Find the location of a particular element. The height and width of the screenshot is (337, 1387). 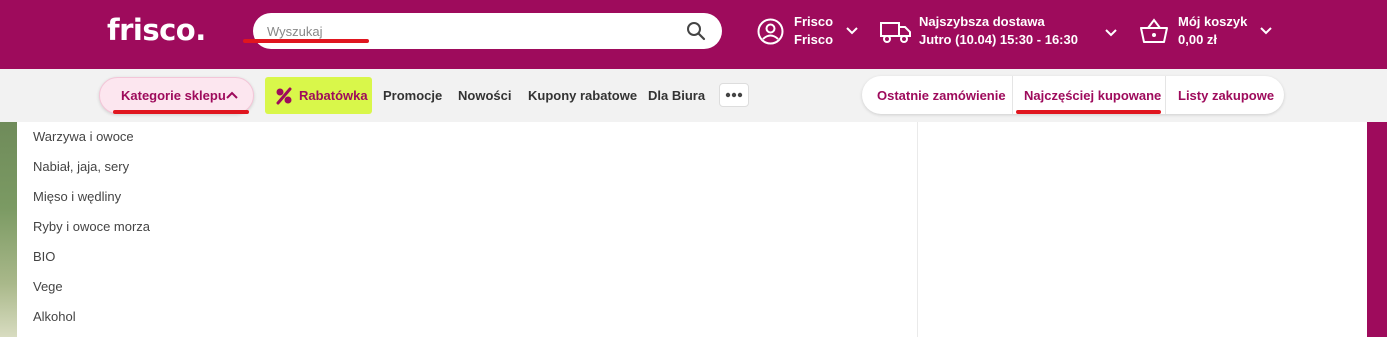

search-icon is located at coordinates (696, 31).